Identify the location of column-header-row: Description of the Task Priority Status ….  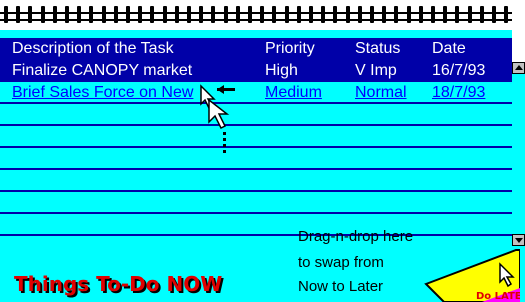
(256, 49).